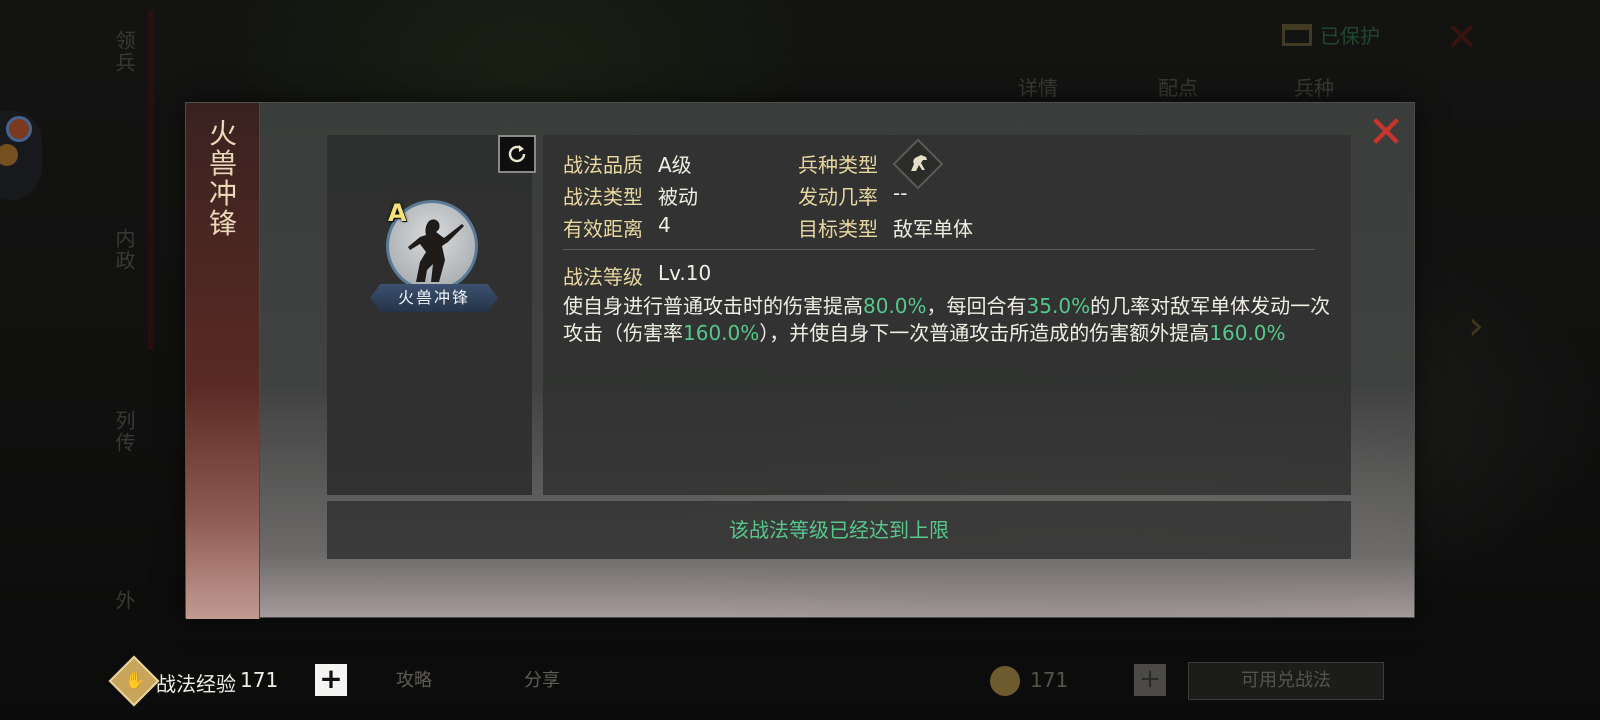  Describe the element at coordinates (838, 165) in the screenshot. I see `unit-type-label: 兵种类型` at that location.